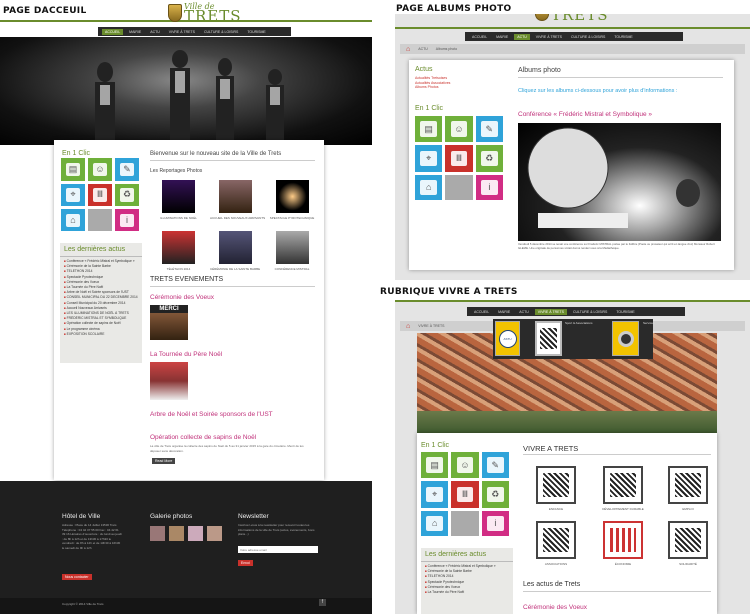 This screenshot has width=750, height=614. I want to click on tile-empty, so click(459, 187).